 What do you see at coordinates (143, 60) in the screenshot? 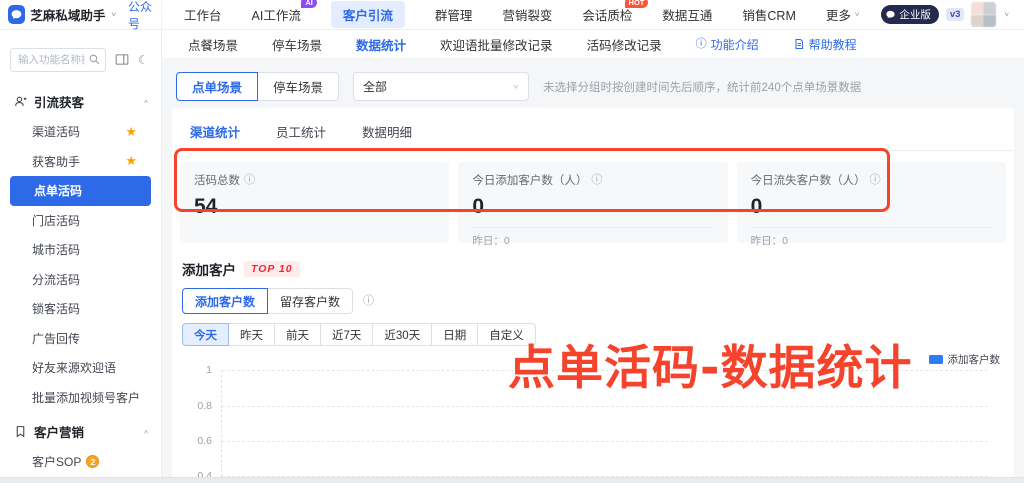
I see `dark-mode-moon-icon: ☾` at bounding box center [143, 60].